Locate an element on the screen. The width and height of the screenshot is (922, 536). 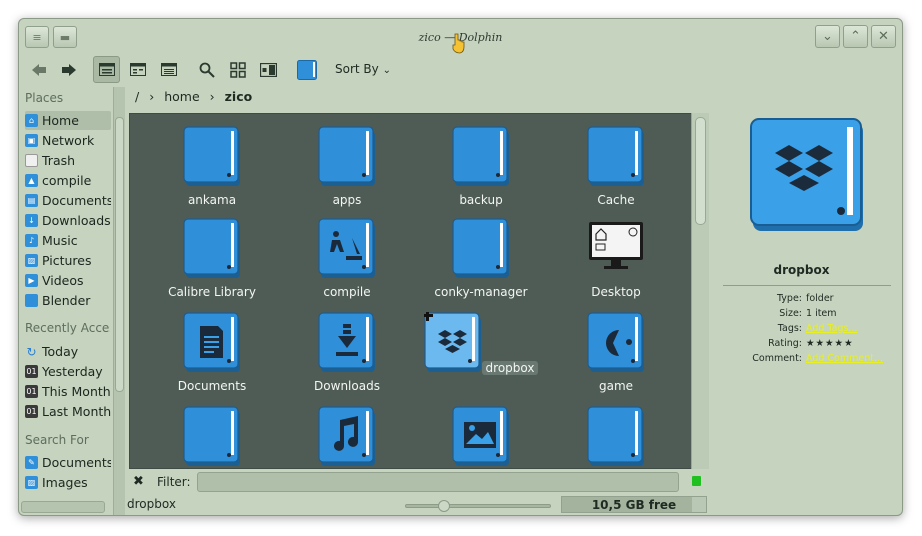
file-item-label: compile is located at coordinates (347, 292).